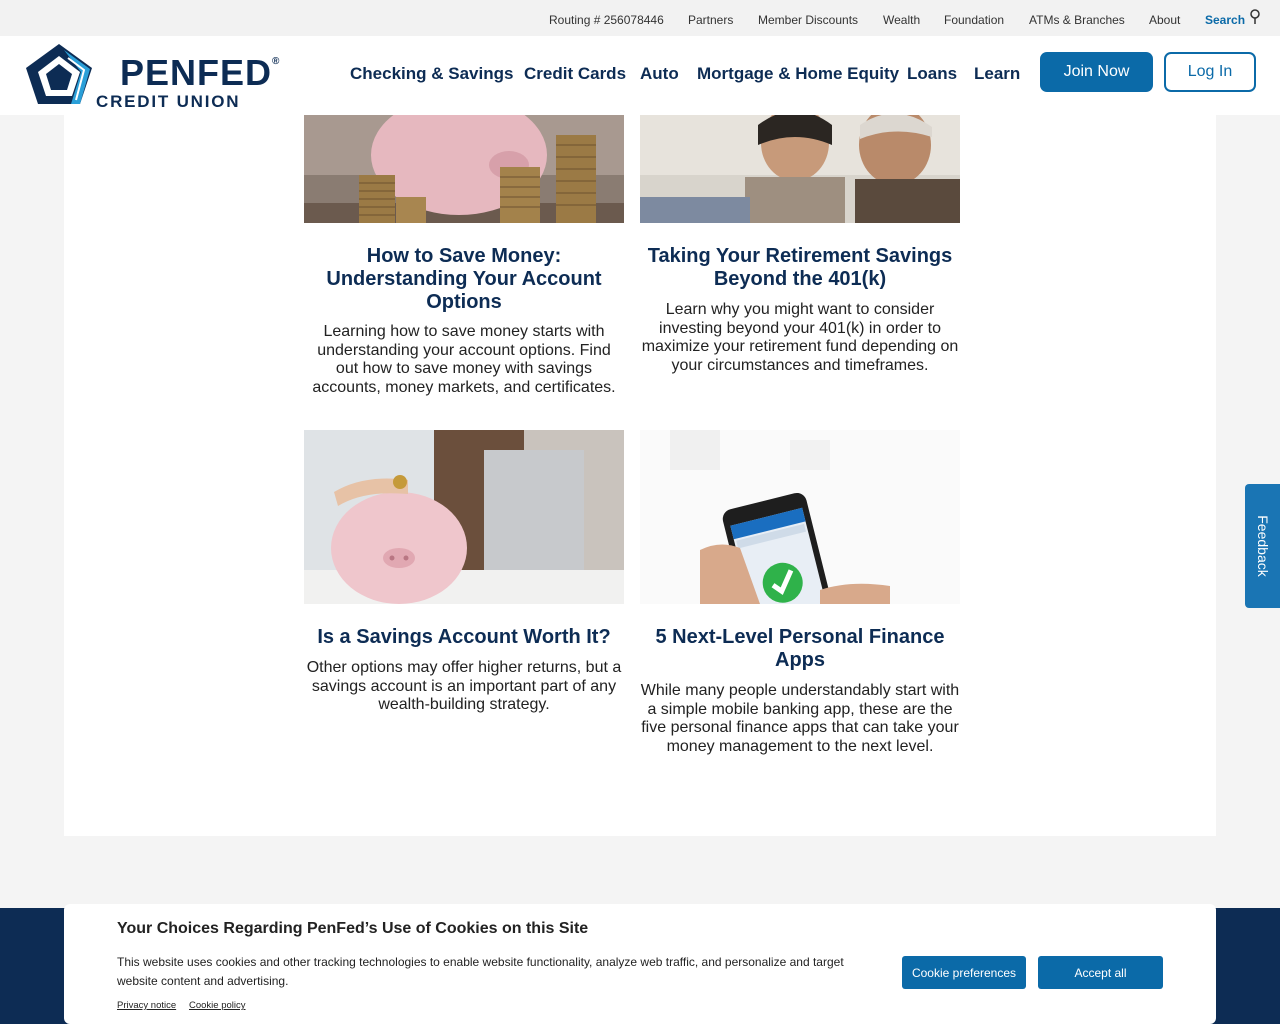 The height and width of the screenshot is (1024, 1280). What do you see at coordinates (1164, 20) in the screenshot?
I see `about-link: About` at bounding box center [1164, 20].